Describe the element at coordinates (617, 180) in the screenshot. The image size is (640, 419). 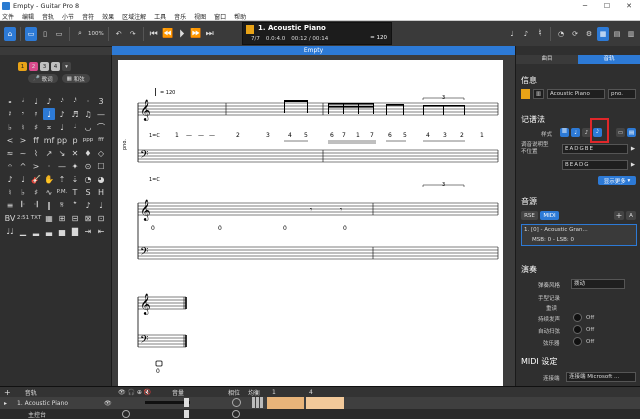
I see `show-more-button: 显示更多 ▾` at that location.